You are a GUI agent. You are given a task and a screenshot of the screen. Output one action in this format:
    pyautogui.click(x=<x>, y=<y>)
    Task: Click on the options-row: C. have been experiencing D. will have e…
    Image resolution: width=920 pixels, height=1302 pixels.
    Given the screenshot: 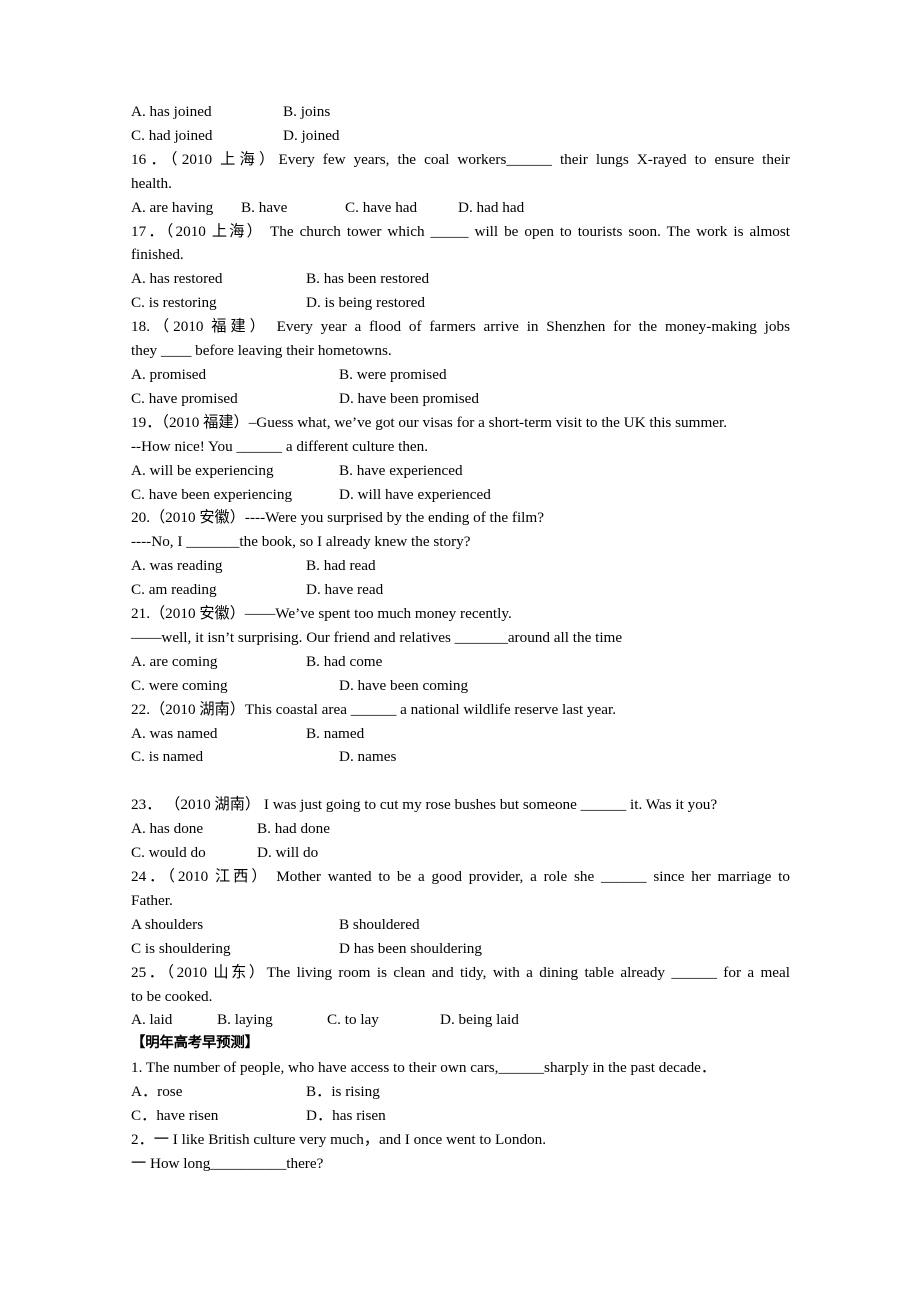 What is the action you would take?
    pyautogui.click(x=460, y=495)
    